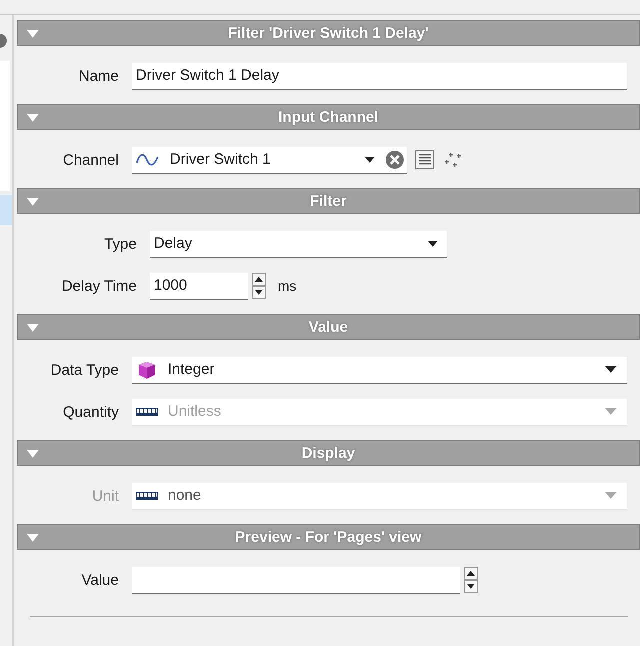 Image resolution: width=640 pixels, height=646 pixels. I want to click on field-value: Driver Switch 1, so click(221, 159).